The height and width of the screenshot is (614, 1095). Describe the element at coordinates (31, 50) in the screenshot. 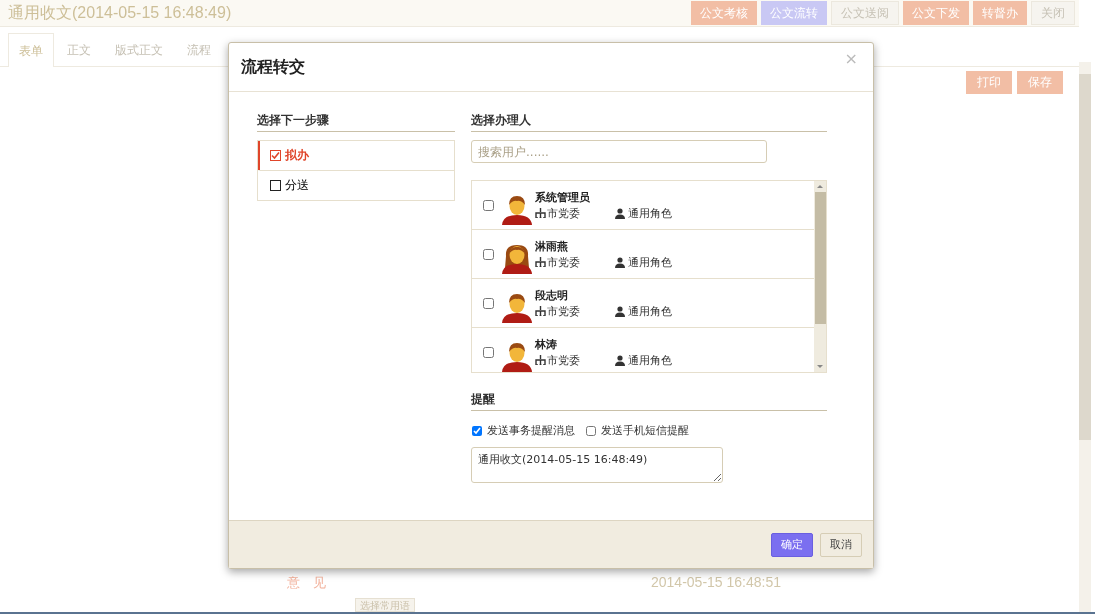

I see `tab: 表单` at that location.